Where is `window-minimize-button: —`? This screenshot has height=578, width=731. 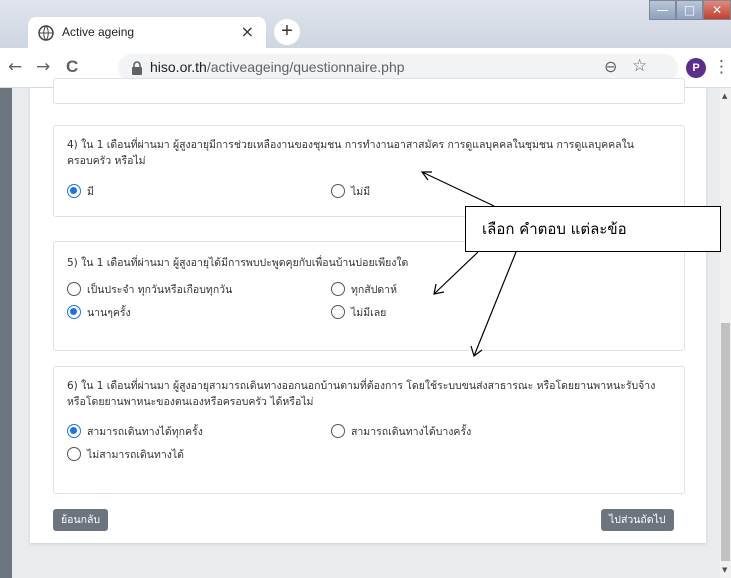
window-minimize-button: — is located at coordinates (662, 10).